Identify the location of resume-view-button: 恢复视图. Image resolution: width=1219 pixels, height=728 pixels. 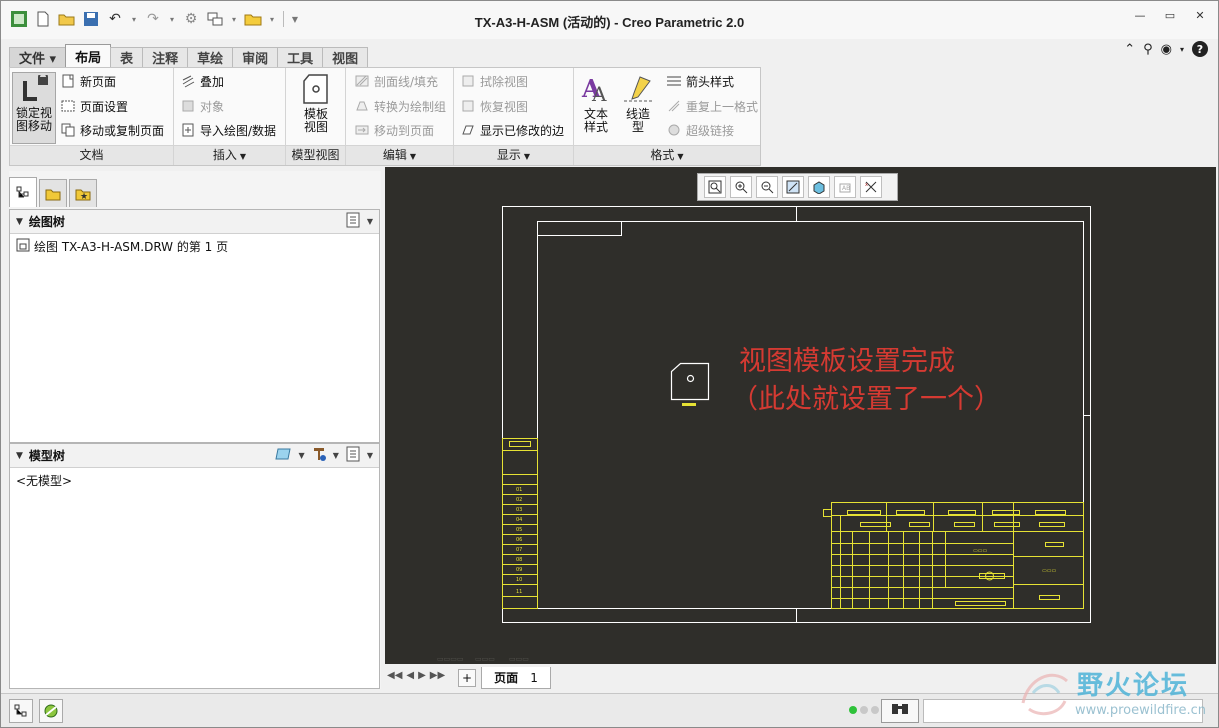
(494, 106).